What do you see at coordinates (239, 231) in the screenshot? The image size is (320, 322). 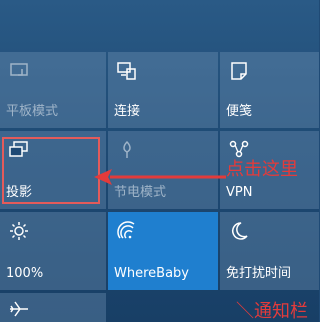 I see `quiet-hours-moon-icon` at bounding box center [239, 231].